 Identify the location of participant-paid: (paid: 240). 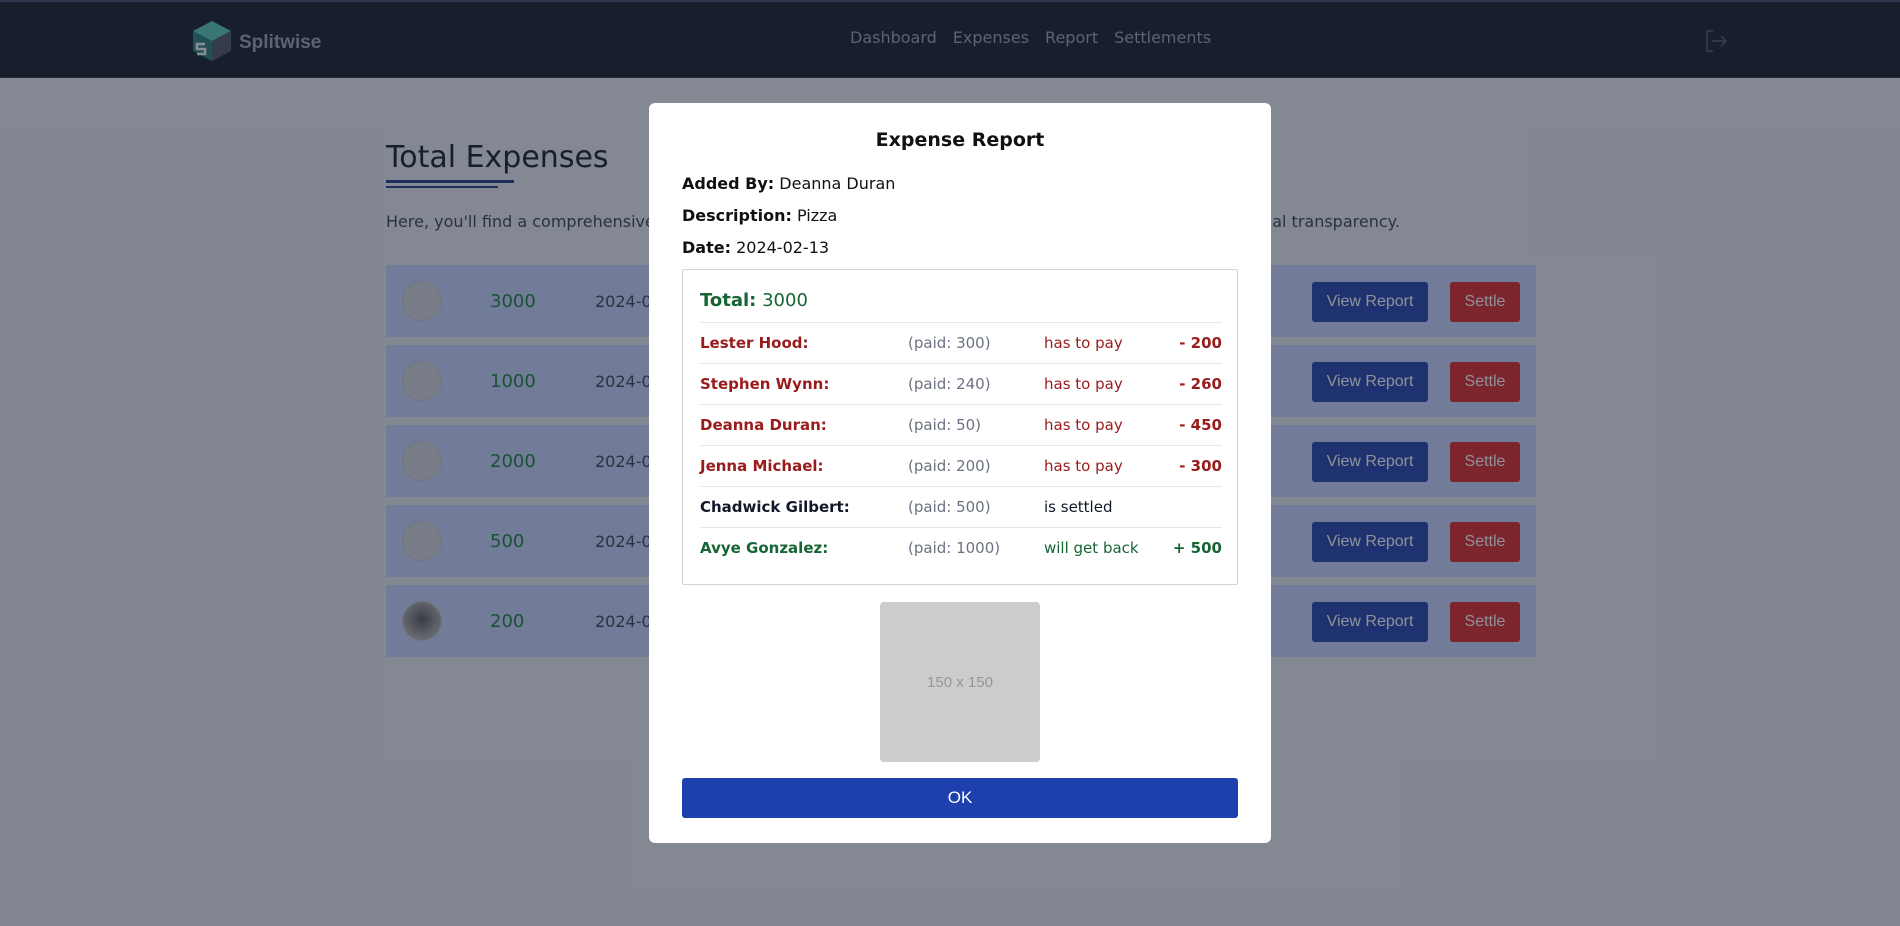
(949, 384).